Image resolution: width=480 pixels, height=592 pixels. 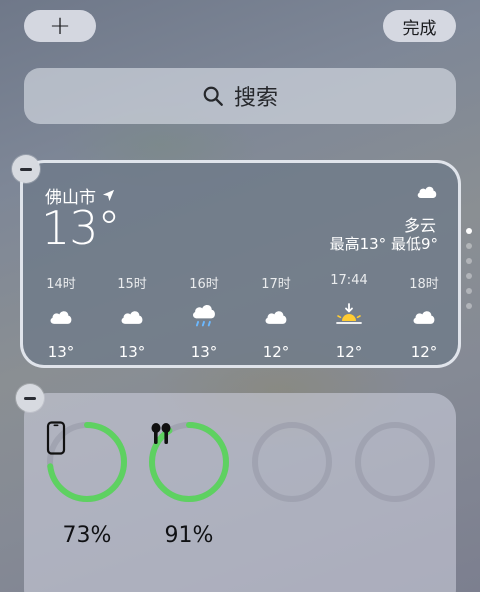 I want to click on battery-percentage: 73%, so click(x=87, y=535).